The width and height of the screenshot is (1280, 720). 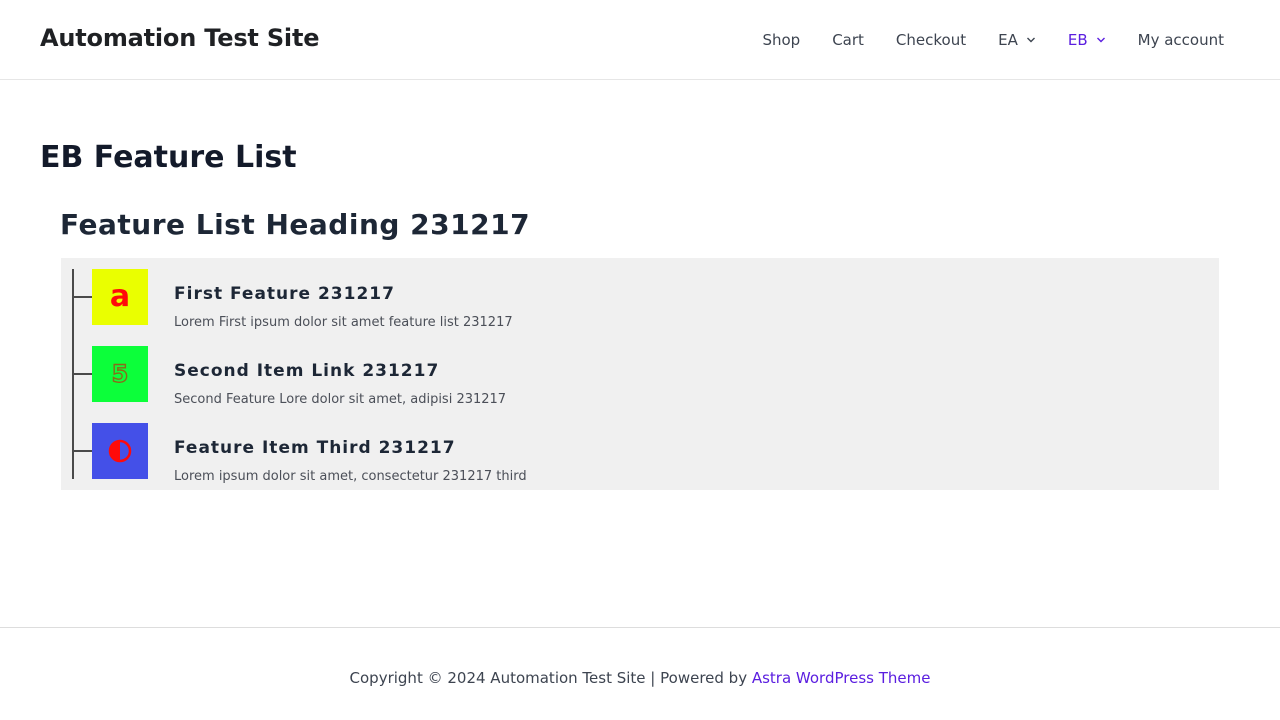 I want to click on astra-theme-link: Astra WordPress Theme, so click(x=841, y=678).